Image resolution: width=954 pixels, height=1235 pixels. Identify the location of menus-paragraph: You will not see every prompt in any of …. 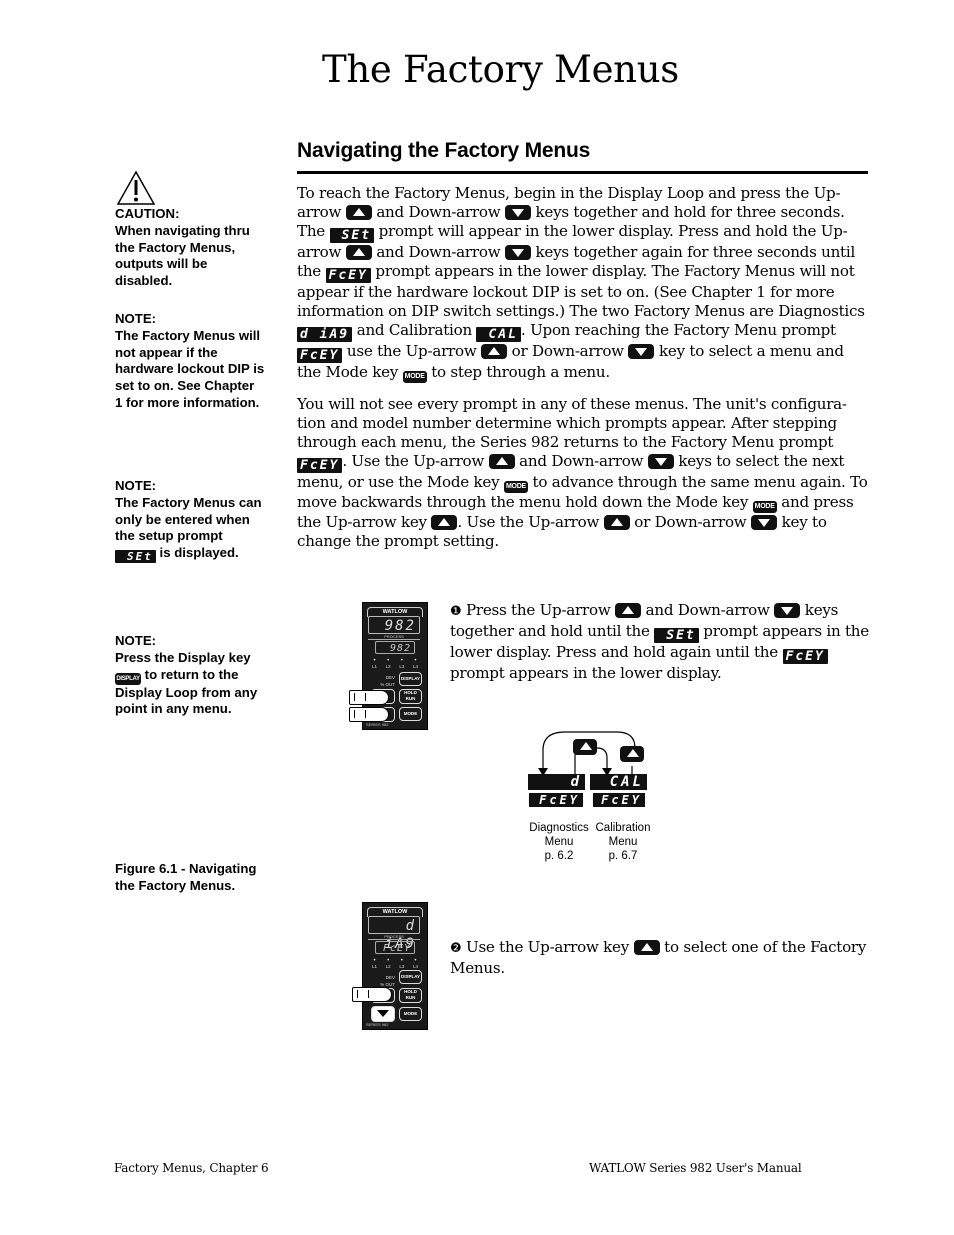
(584, 473).